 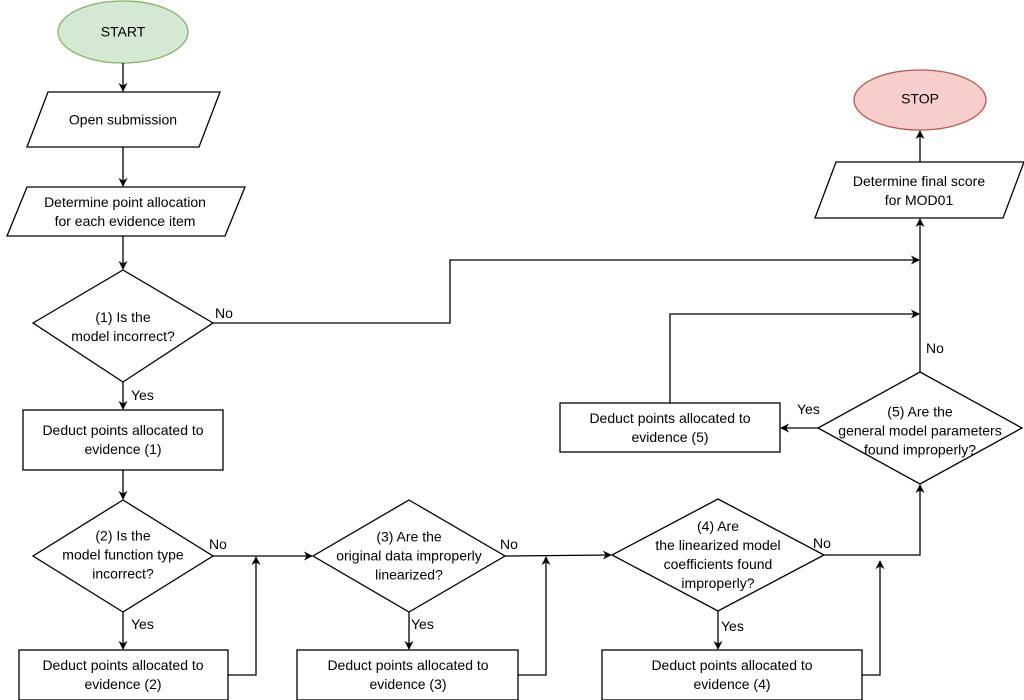 I want to click on deduct-5-label: Deduct points allocated to evidence (5), so click(x=669, y=428).